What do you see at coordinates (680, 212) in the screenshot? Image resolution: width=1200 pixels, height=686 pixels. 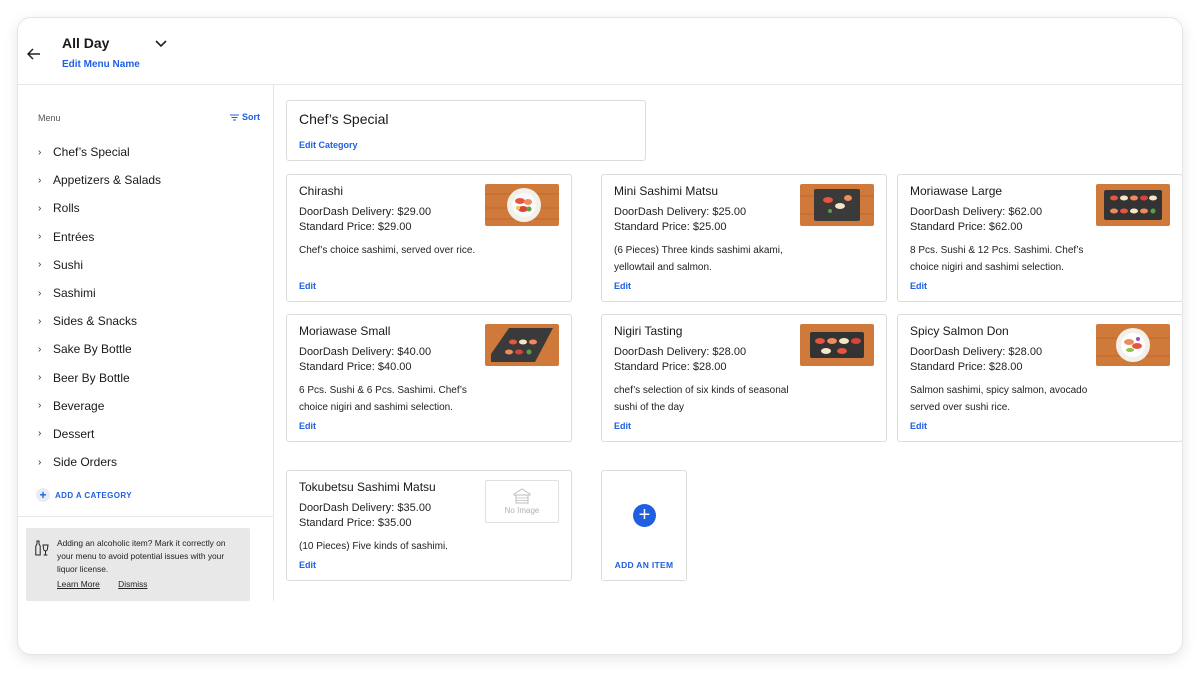 I see `item-doordash-price: DoorDash Delivery: $25.00` at bounding box center [680, 212].